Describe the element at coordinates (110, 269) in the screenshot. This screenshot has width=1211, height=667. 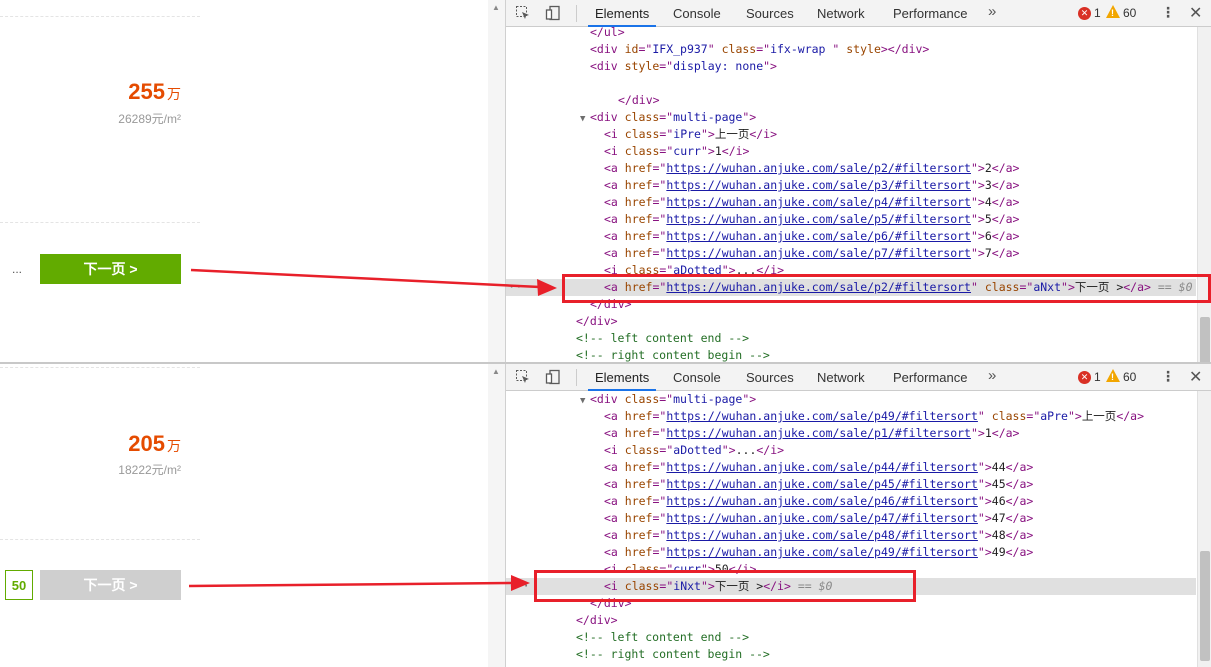
I see `next-page-button: 下一页 >` at that location.